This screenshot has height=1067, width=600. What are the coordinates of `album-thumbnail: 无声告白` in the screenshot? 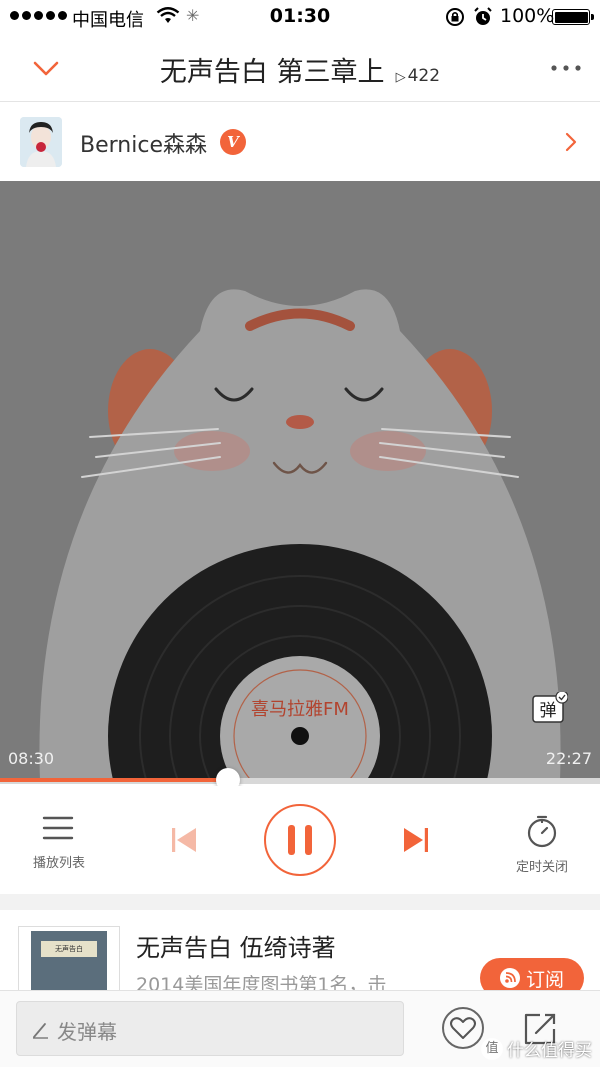 It's located at (69, 958).